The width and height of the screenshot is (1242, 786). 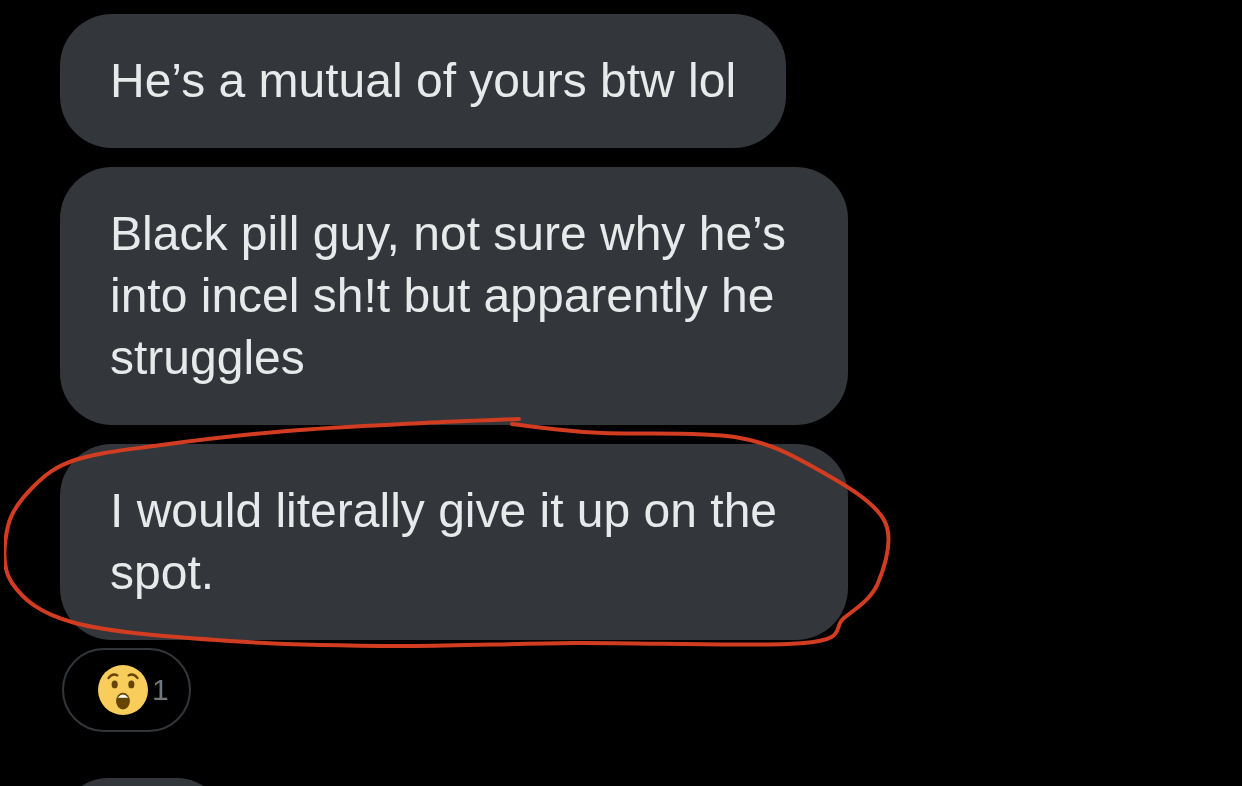 What do you see at coordinates (123, 690) in the screenshot?
I see `surprised-face-icon` at bounding box center [123, 690].